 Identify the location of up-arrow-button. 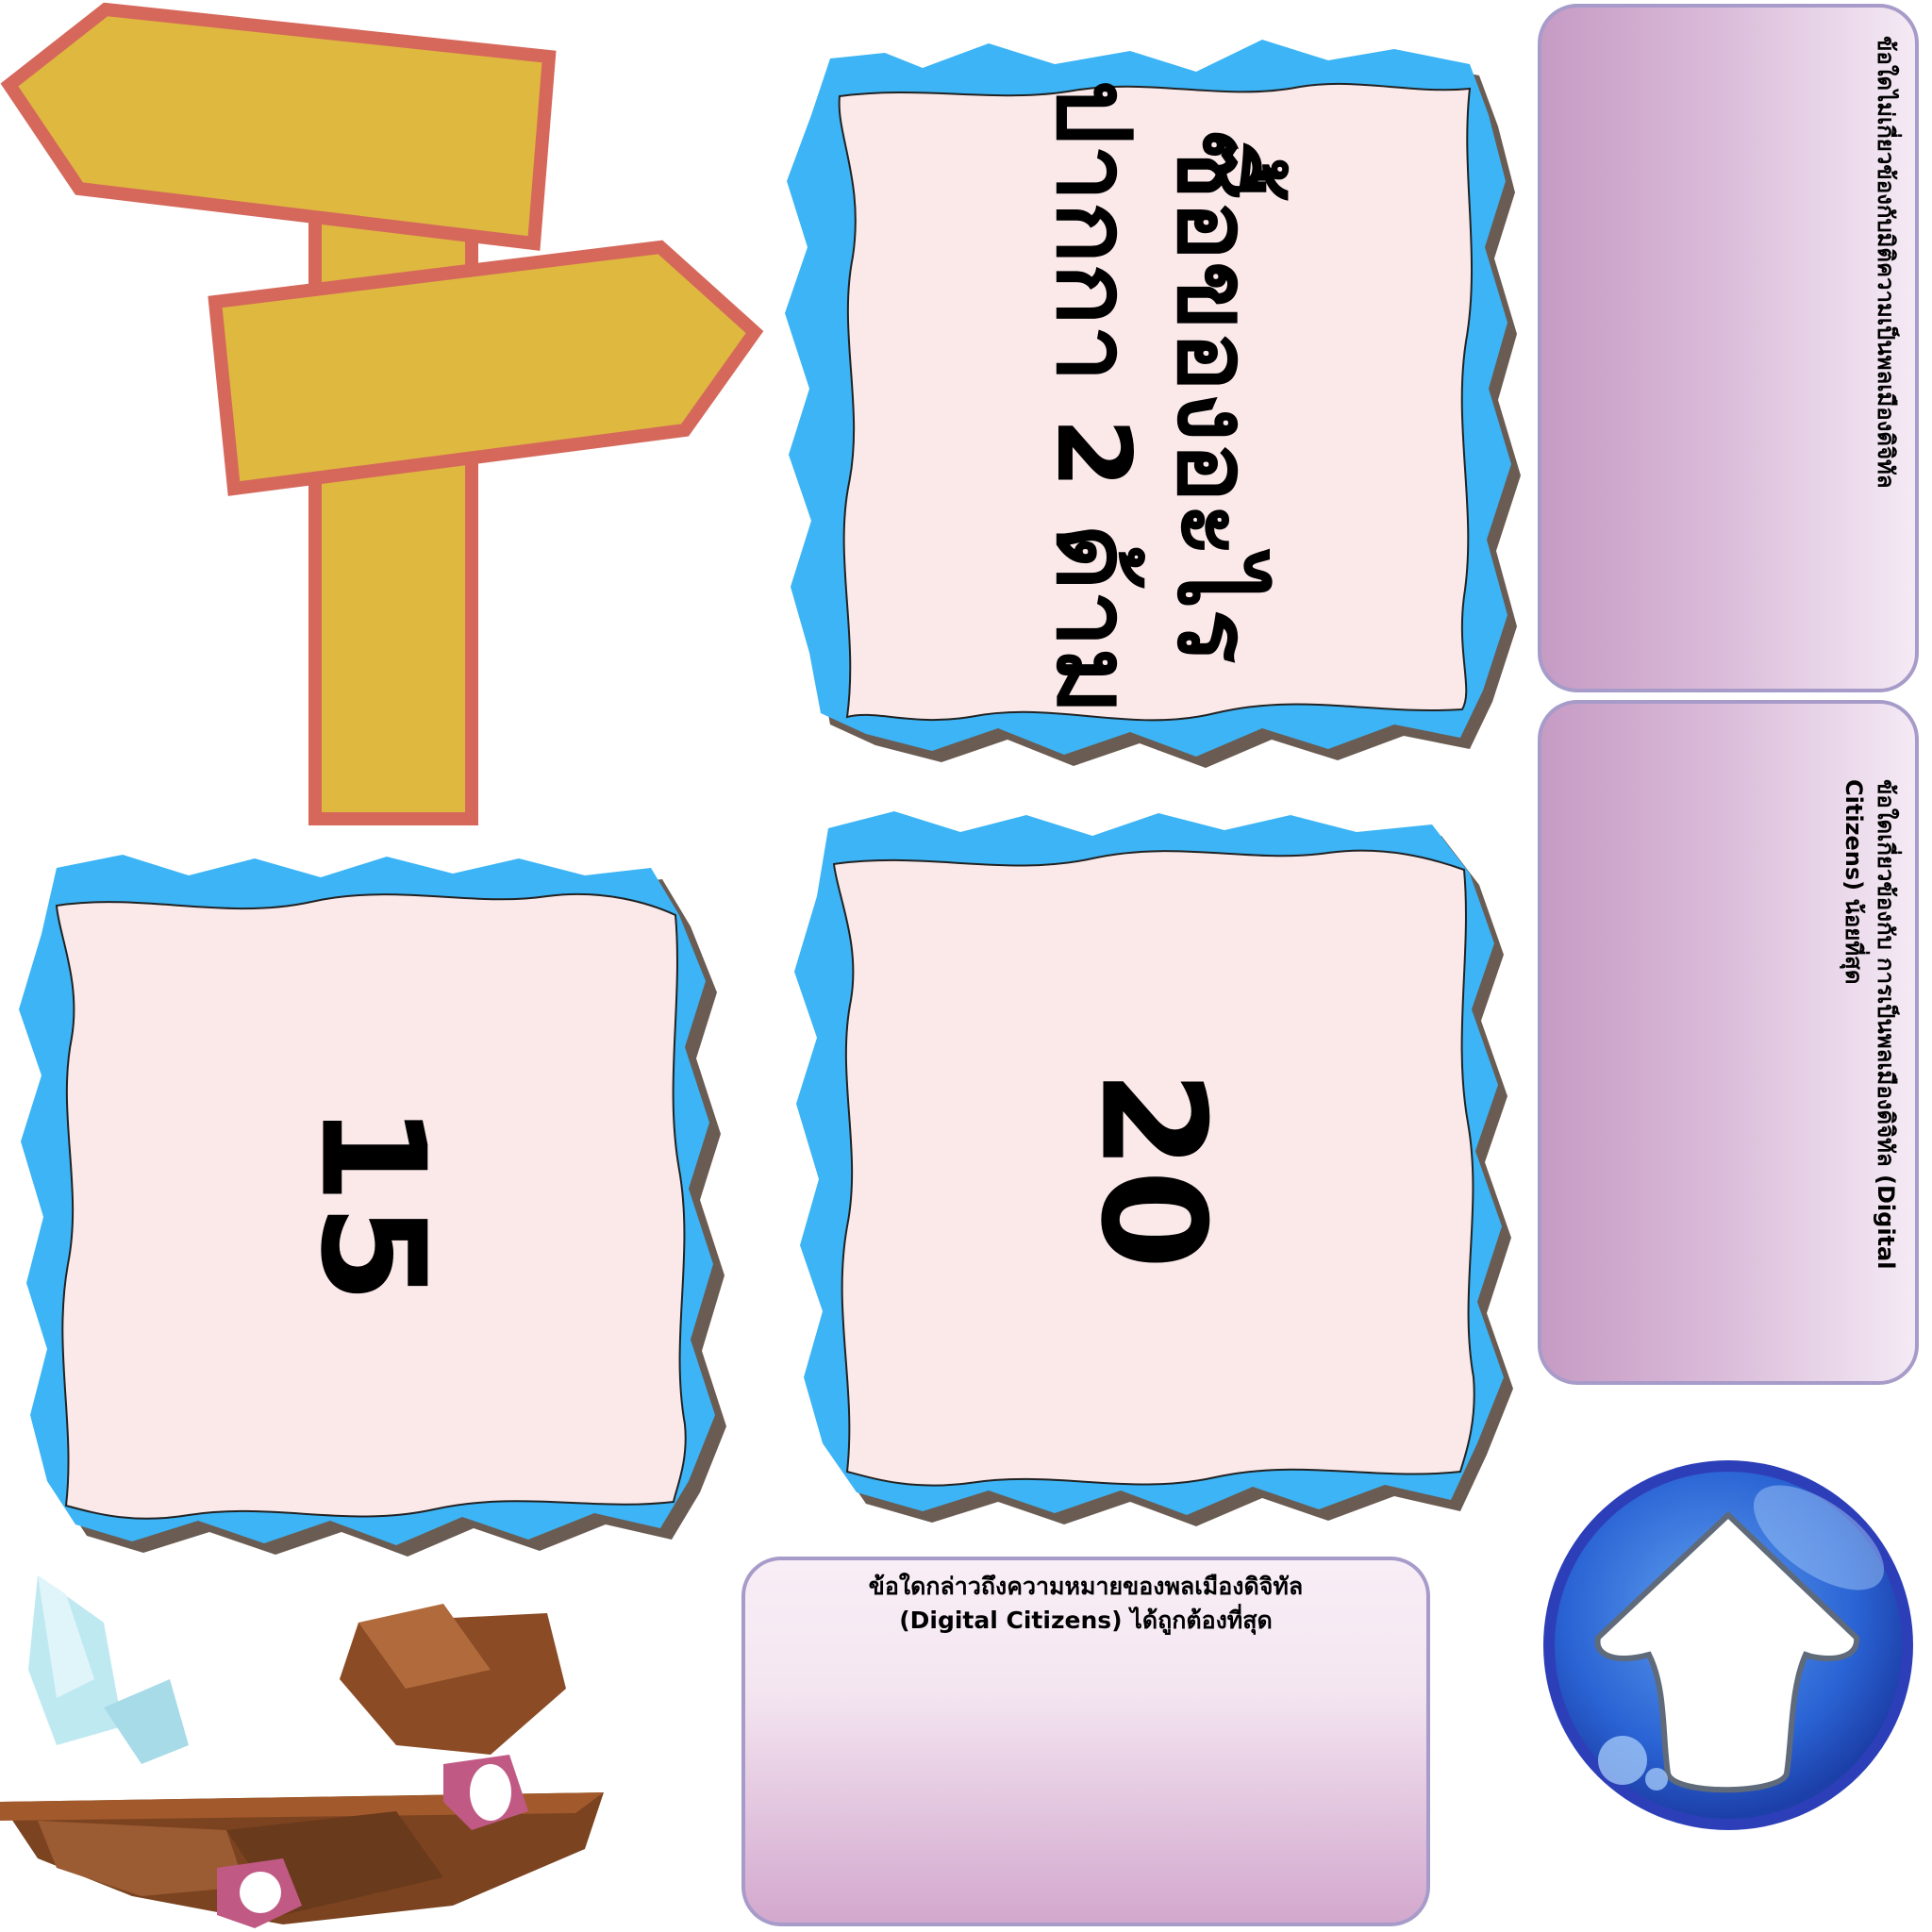
(1728, 1645).